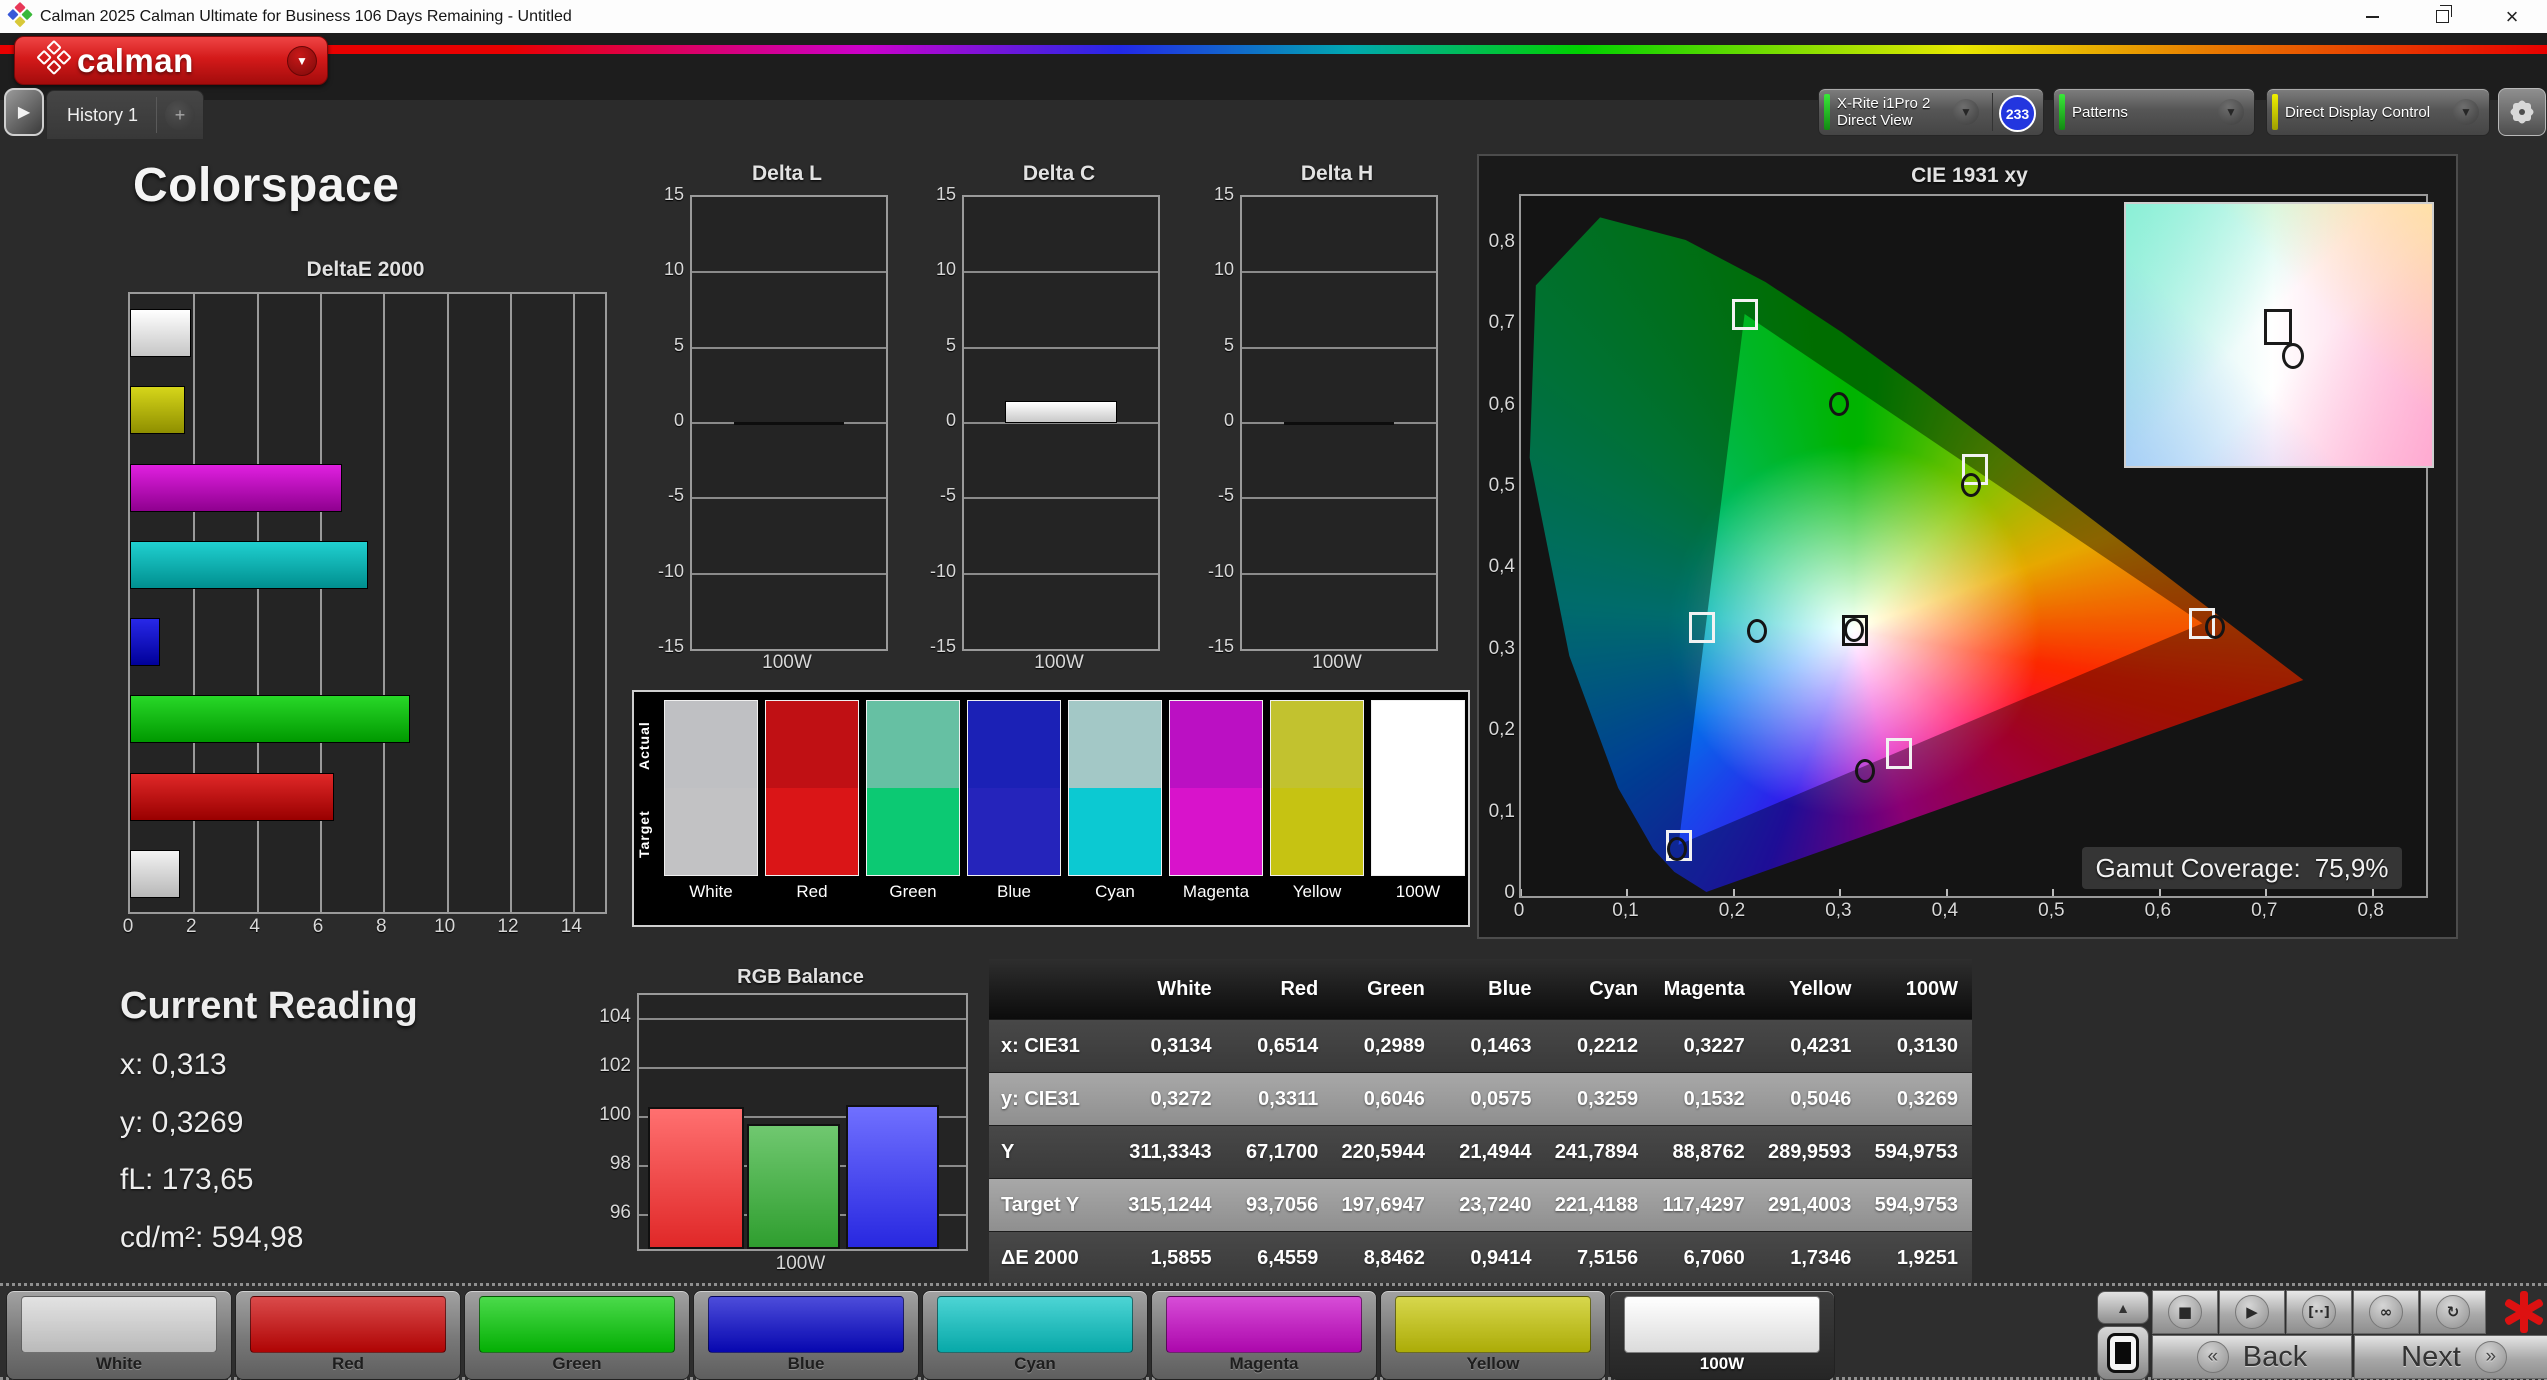 This screenshot has width=2547, height=1380. Describe the element at coordinates (2185, 1312) in the screenshot. I see `stop-button: ■` at that location.